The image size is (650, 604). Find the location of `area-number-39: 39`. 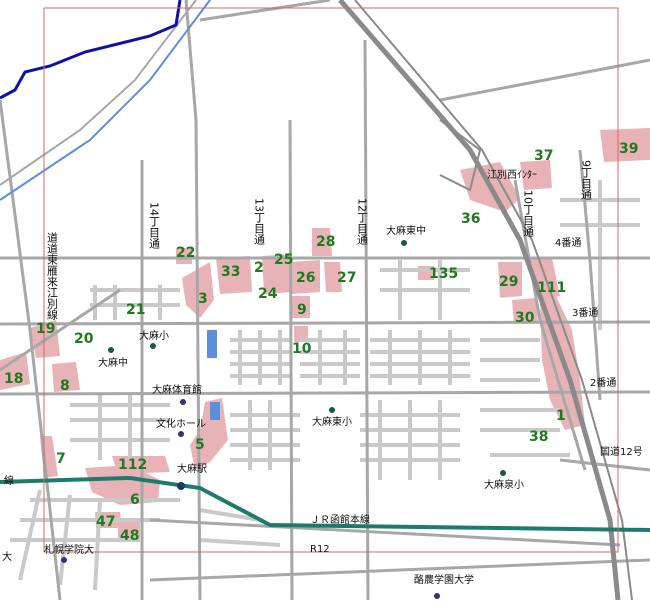

area-number-39: 39 is located at coordinates (628, 149).